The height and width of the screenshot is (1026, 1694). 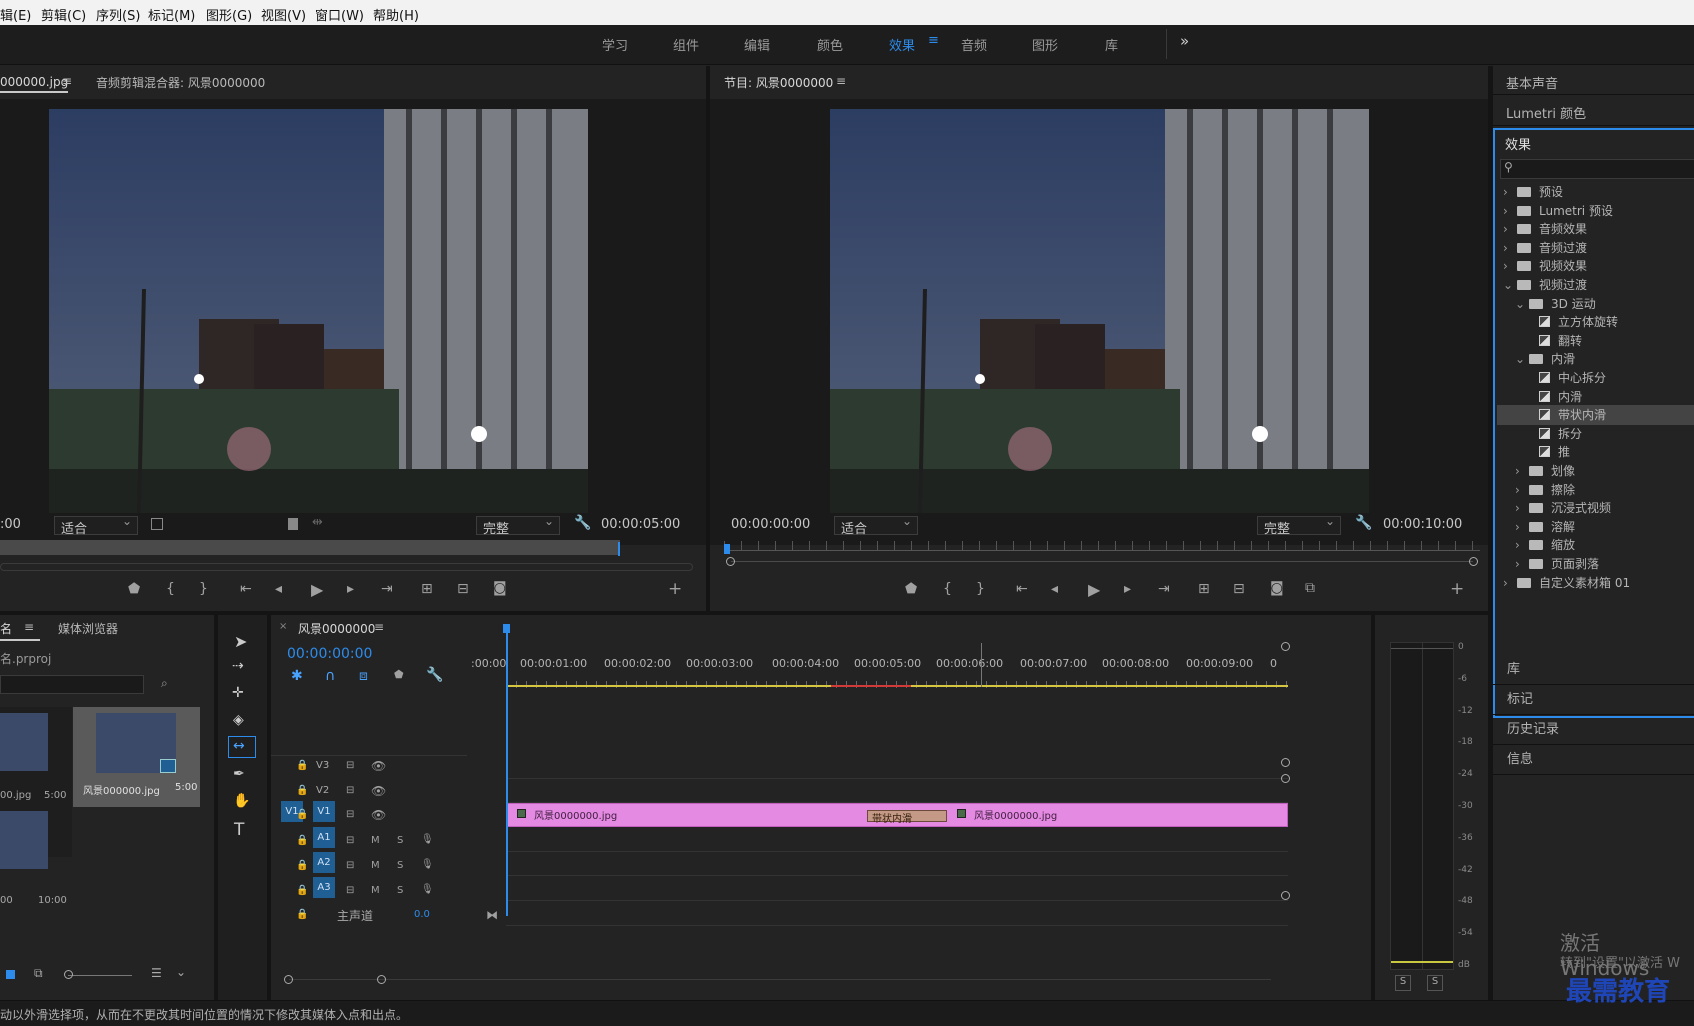 What do you see at coordinates (730, 561) in the screenshot?
I see `program-zoom-handle-left` at bounding box center [730, 561].